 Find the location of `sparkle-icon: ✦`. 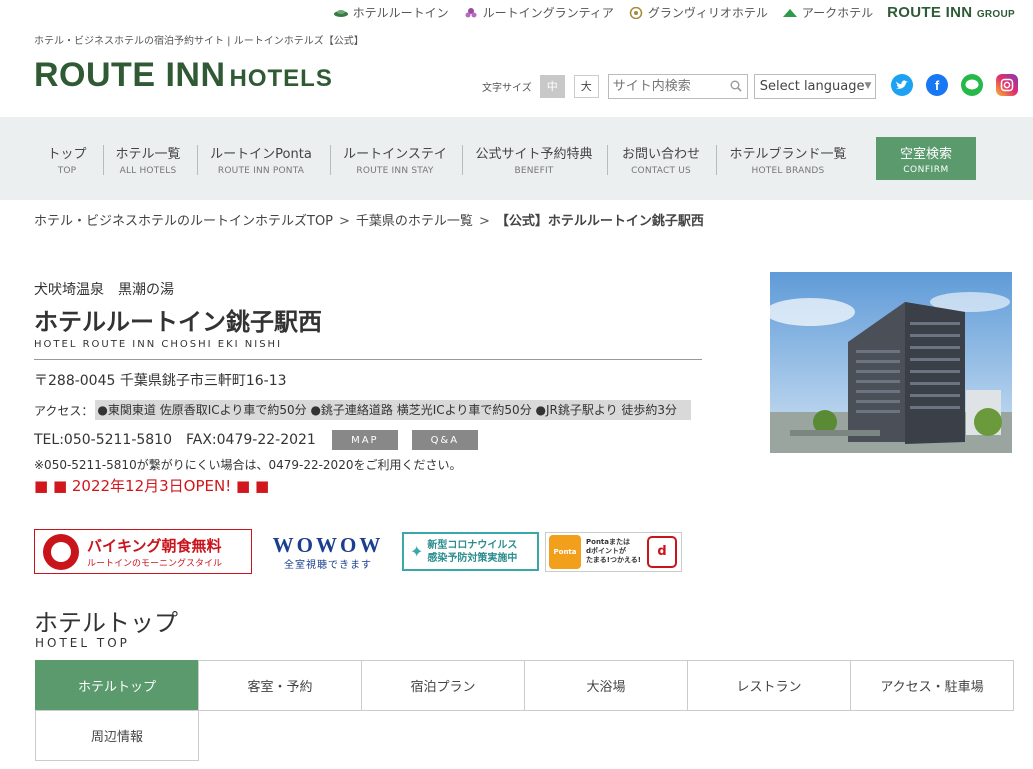

sparkle-icon: ✦ is located at coordinates (417, 551).